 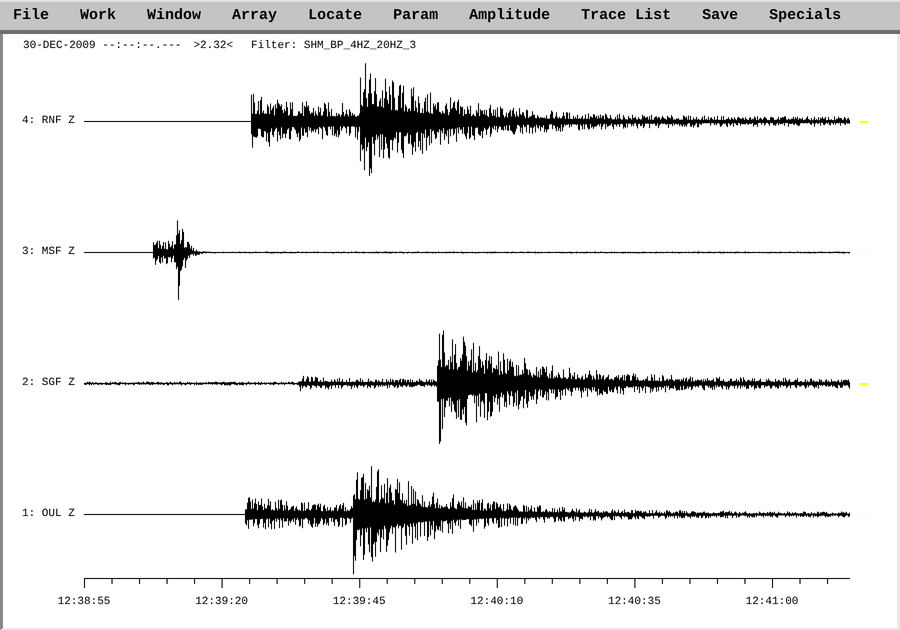 What do you see at coordinates (335, 16) in the screenshot?
I see `menu-item: Locate` at bounding box center [335, 16].